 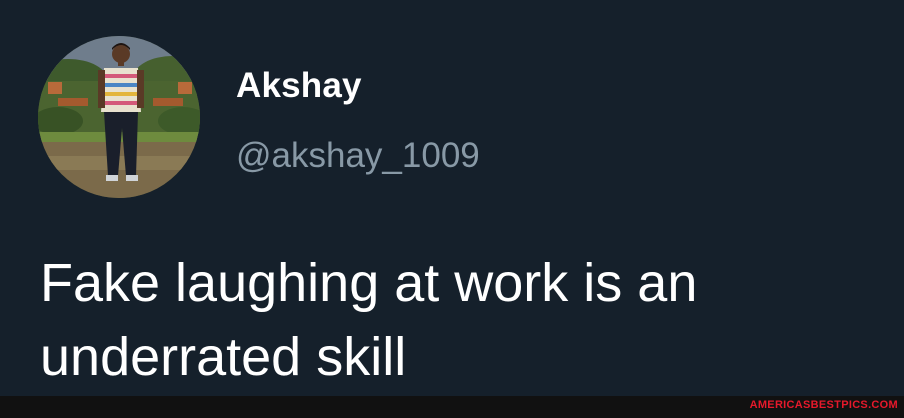 I want to click on display-name: Akshay, so click(x=299, y=86).